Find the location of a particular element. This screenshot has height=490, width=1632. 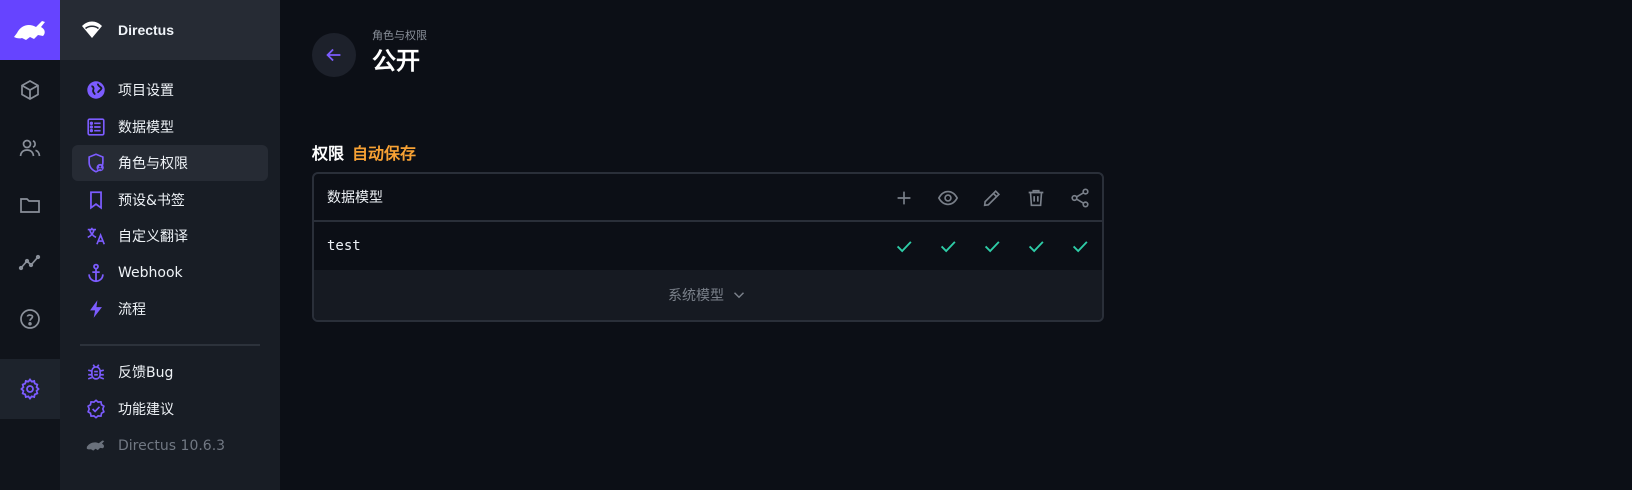

permissions-table: 数据模型 test 系统模型 is located at coordinates (708, 247).